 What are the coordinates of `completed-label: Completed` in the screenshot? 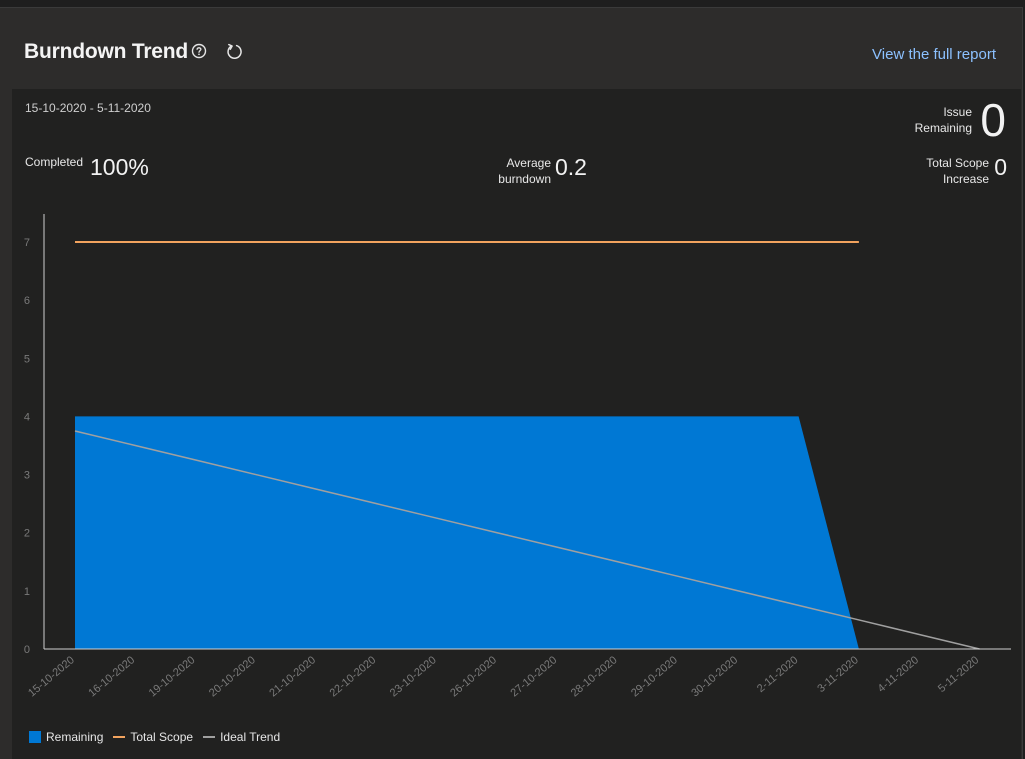 It's located at (54, 162).